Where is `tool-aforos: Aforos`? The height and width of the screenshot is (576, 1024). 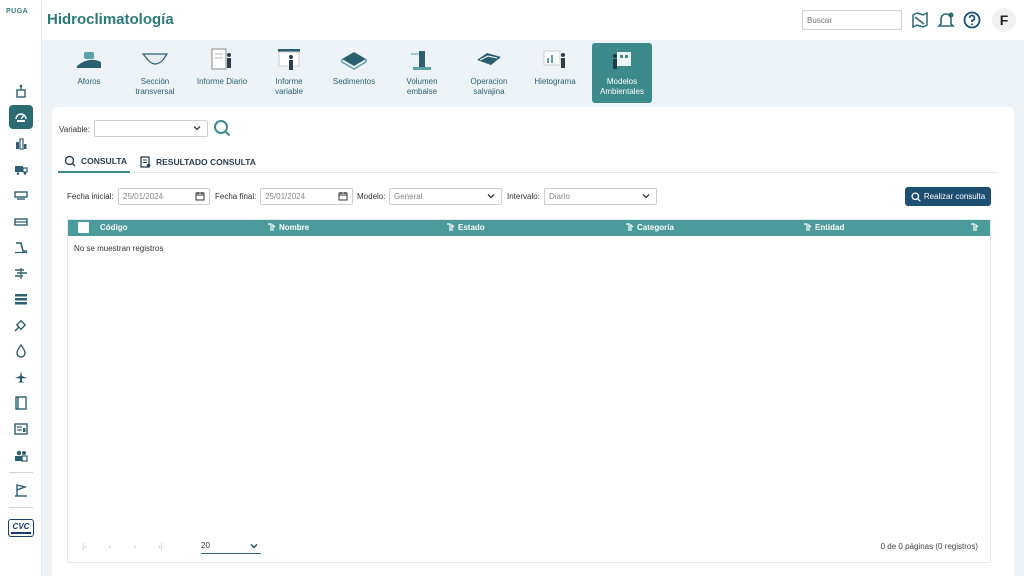
tool-aforos: Aforos is located at coordinates (89, 73).